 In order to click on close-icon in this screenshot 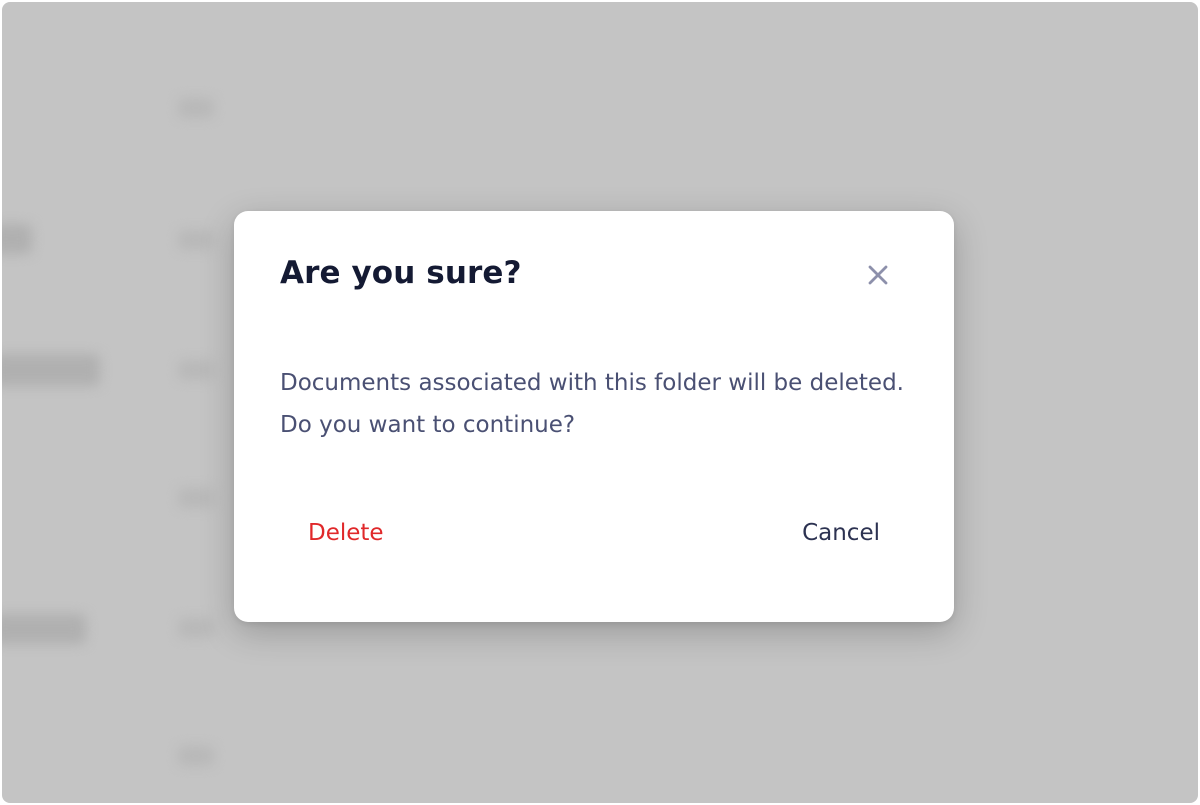, I will do `click(878, 277)`.